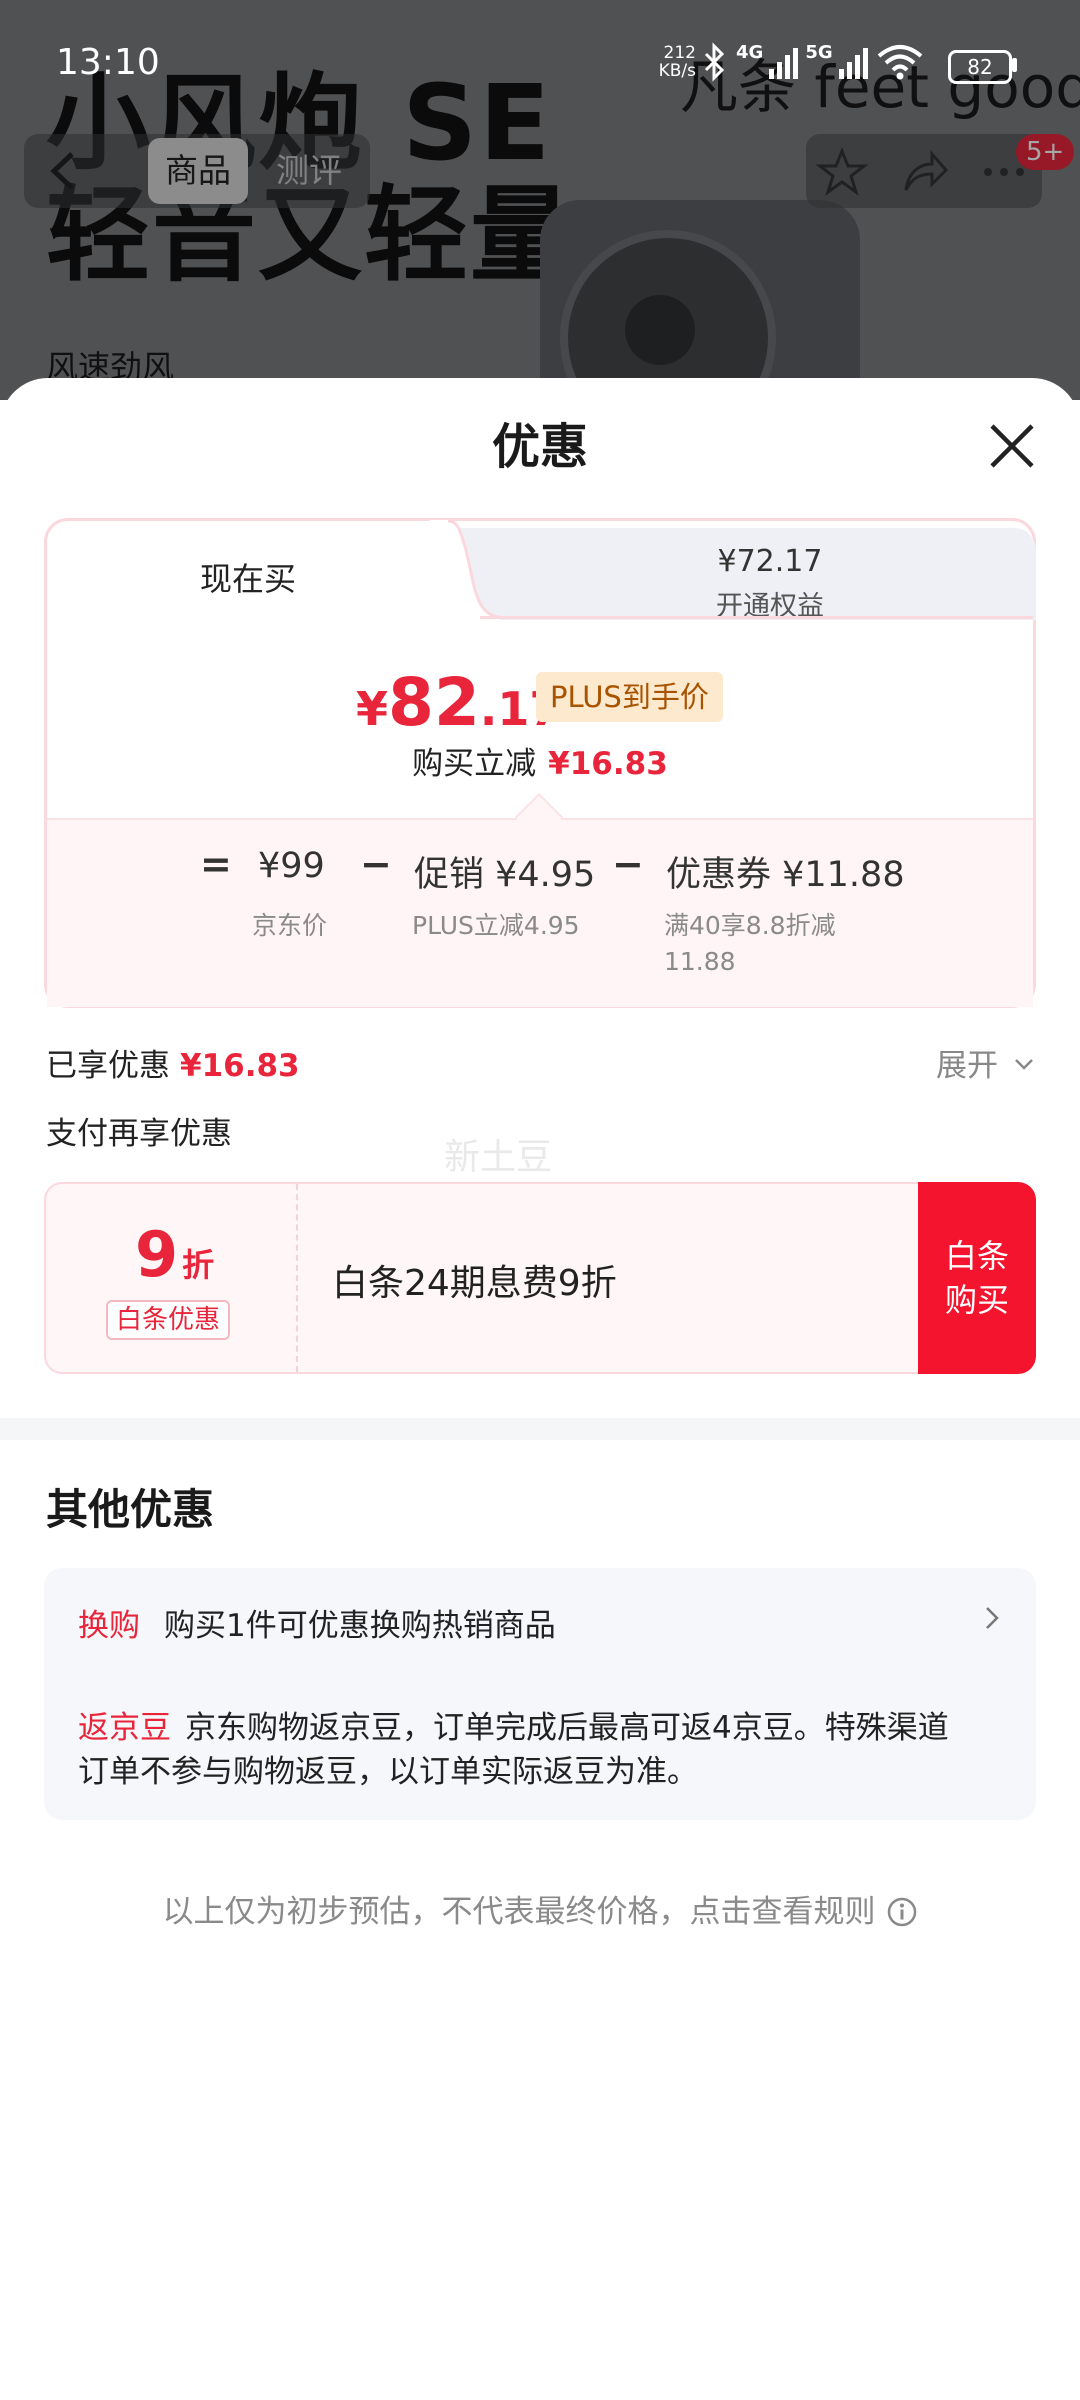  What do you see at coordinates (540, 60) in the screenshot?
I see `status-bar: 13:10 212 KB/s 4G 5G 82` at bounding box center [540, 60].